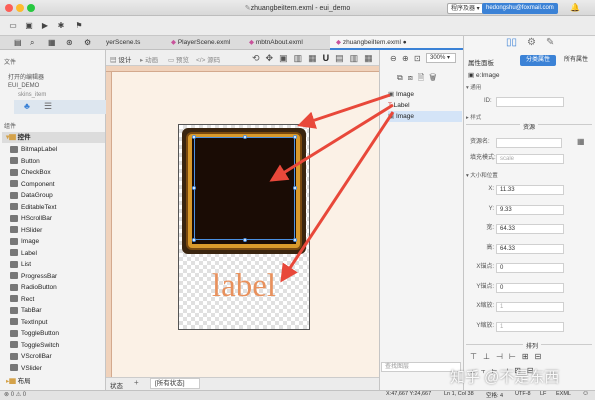  What do you see at coordinates (529, 143) in the screenshot?
I see `source-input` at bounding box center [529, 143].